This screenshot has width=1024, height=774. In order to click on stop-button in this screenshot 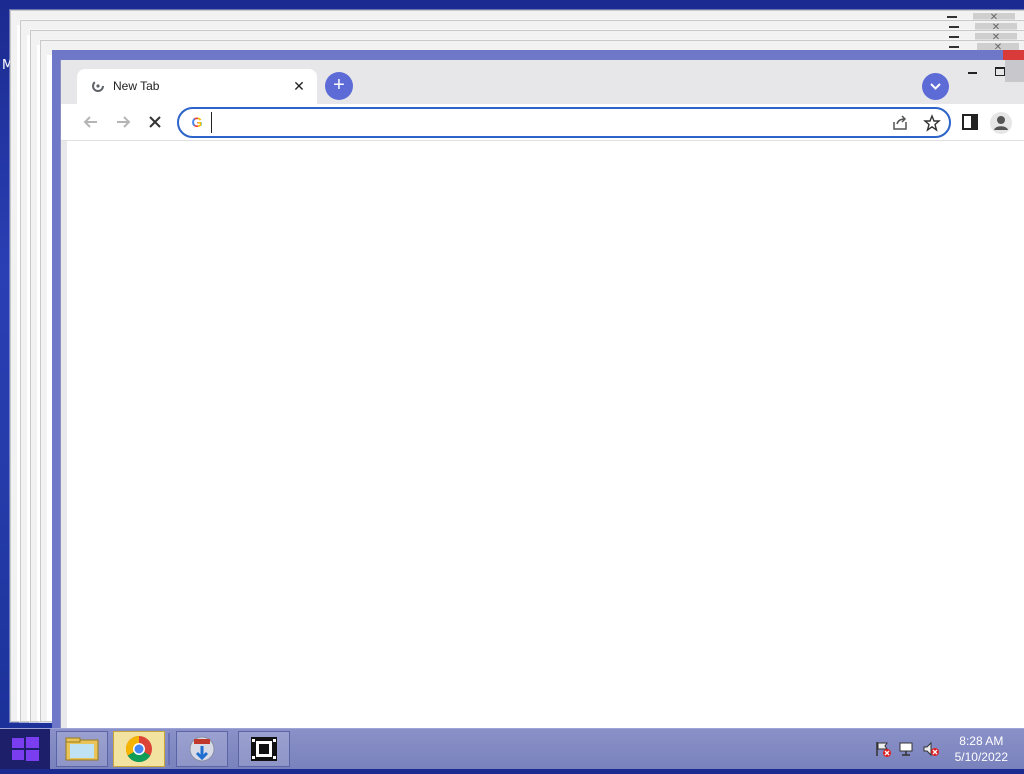, I will do `click(155, 122)`.